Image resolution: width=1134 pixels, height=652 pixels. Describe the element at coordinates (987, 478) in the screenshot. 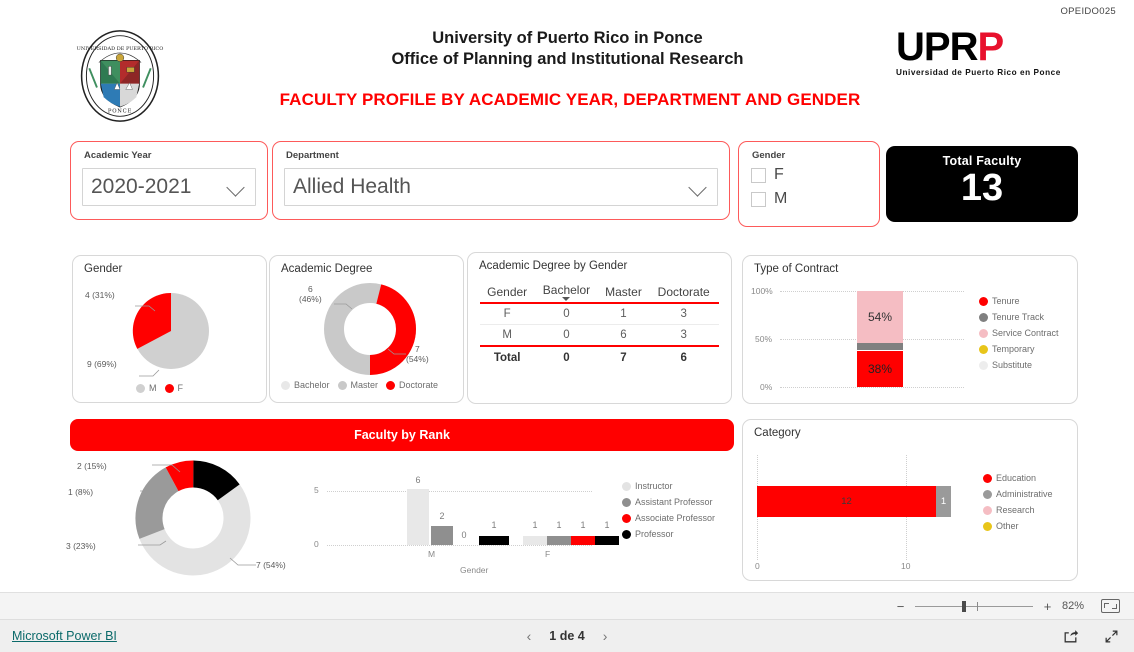

I see `legend-dot-education-icon` at that location.